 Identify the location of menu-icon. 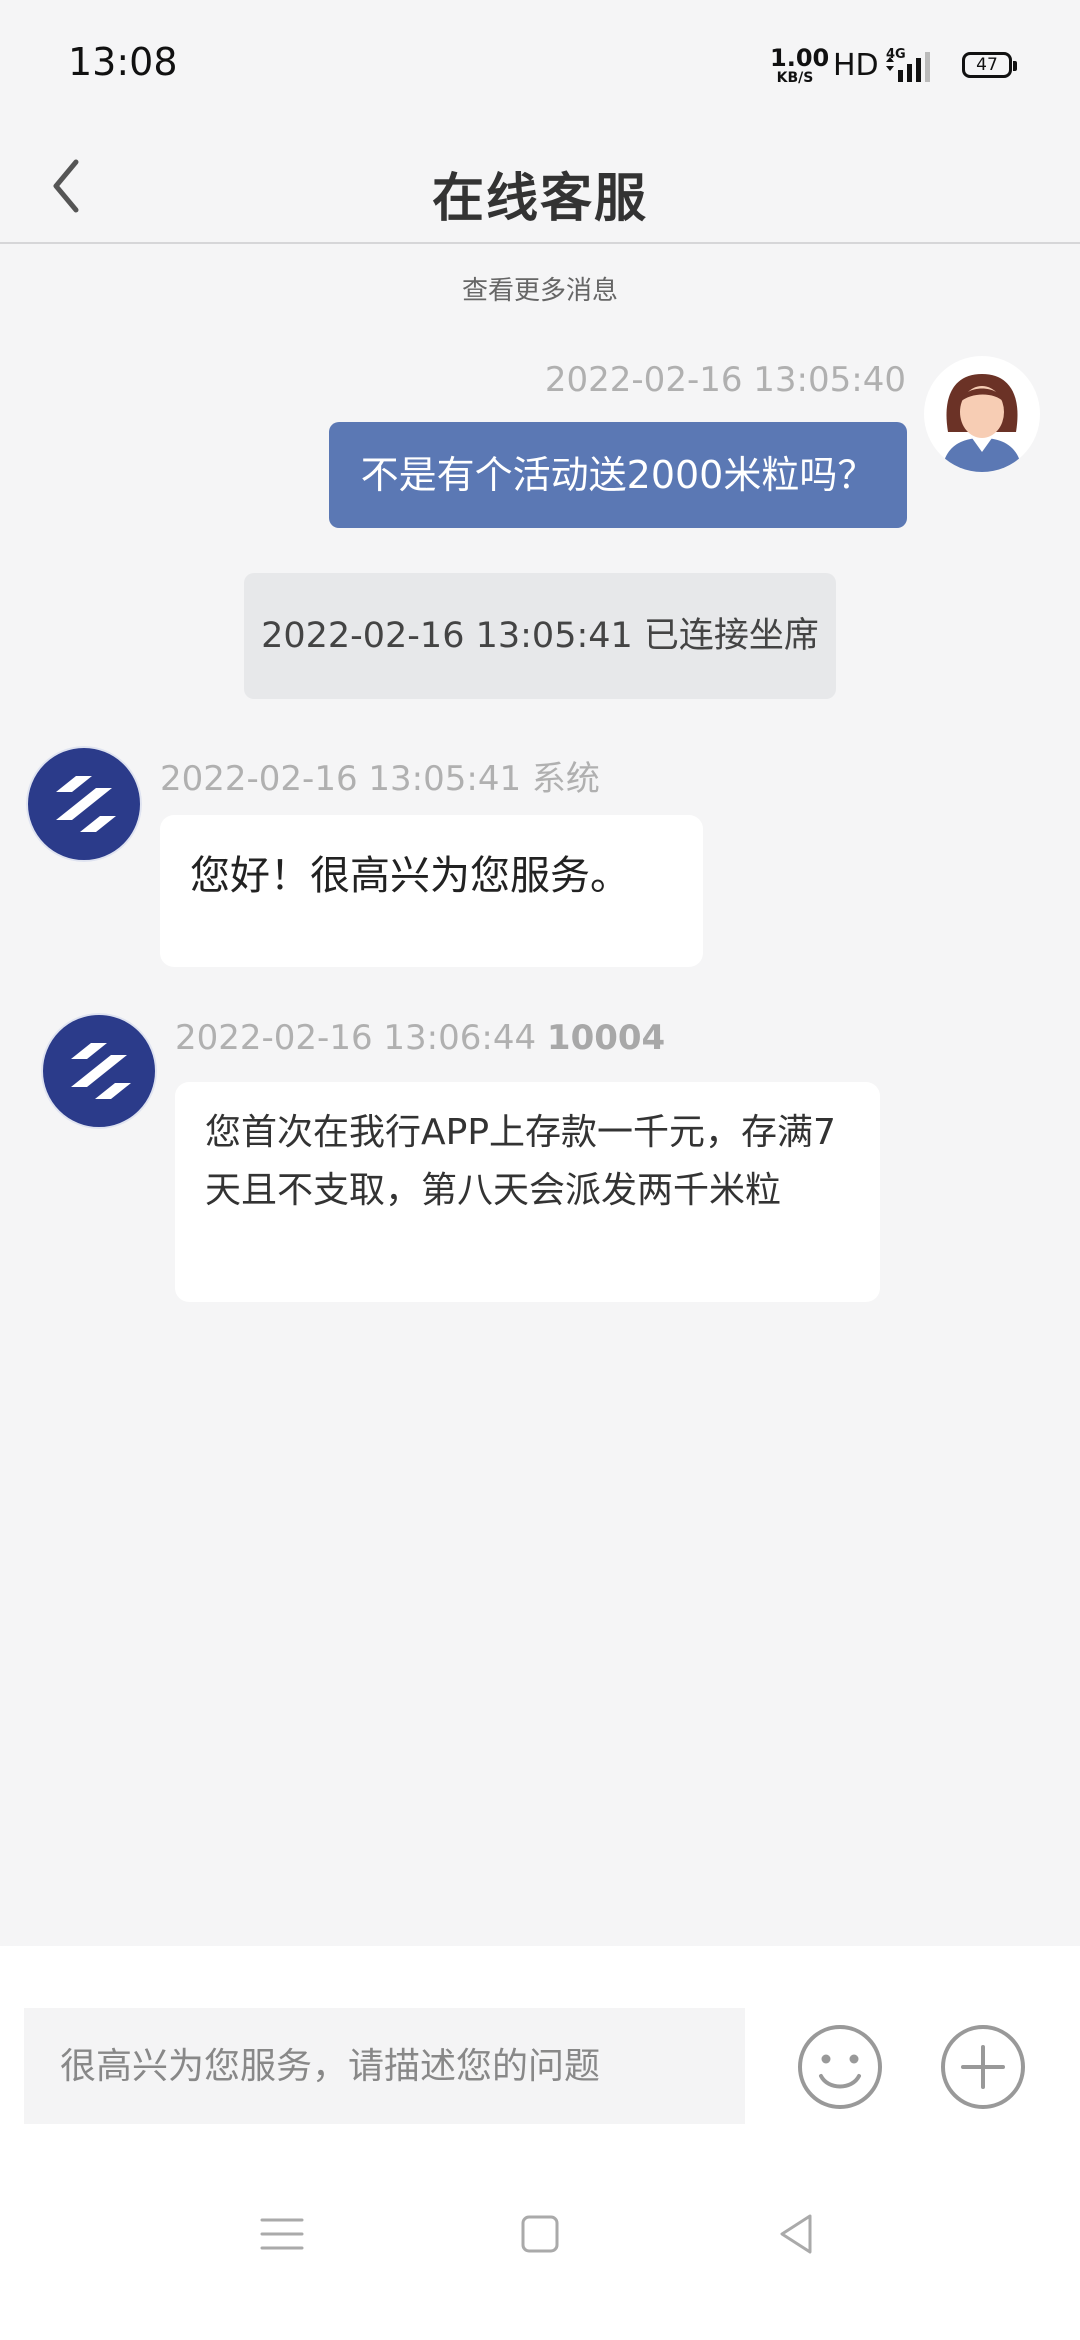
(282, 2234).